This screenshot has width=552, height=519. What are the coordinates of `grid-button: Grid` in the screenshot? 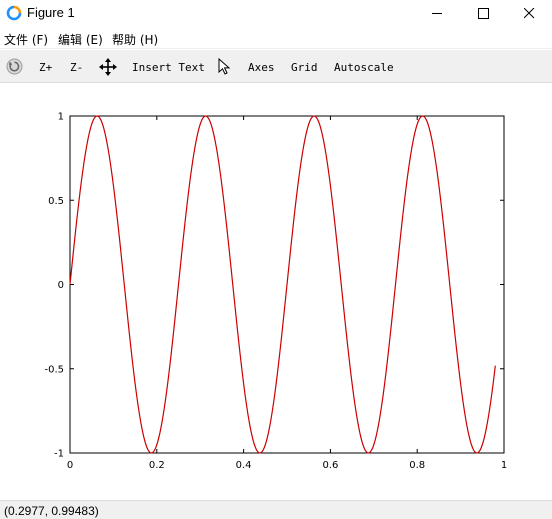 It's located at (304, 67).